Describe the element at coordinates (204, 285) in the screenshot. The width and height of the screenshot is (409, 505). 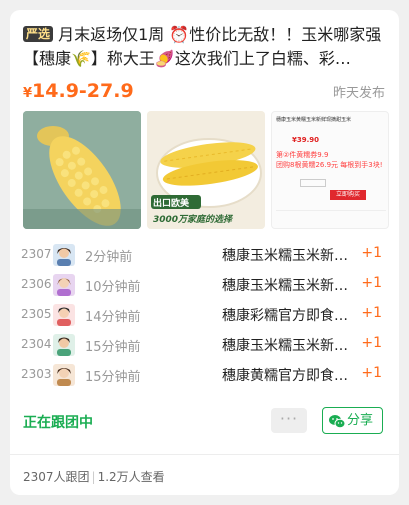
I see `list-item: 2306 10分钟前 穗康玉米糯玉米新… +1` at that location.